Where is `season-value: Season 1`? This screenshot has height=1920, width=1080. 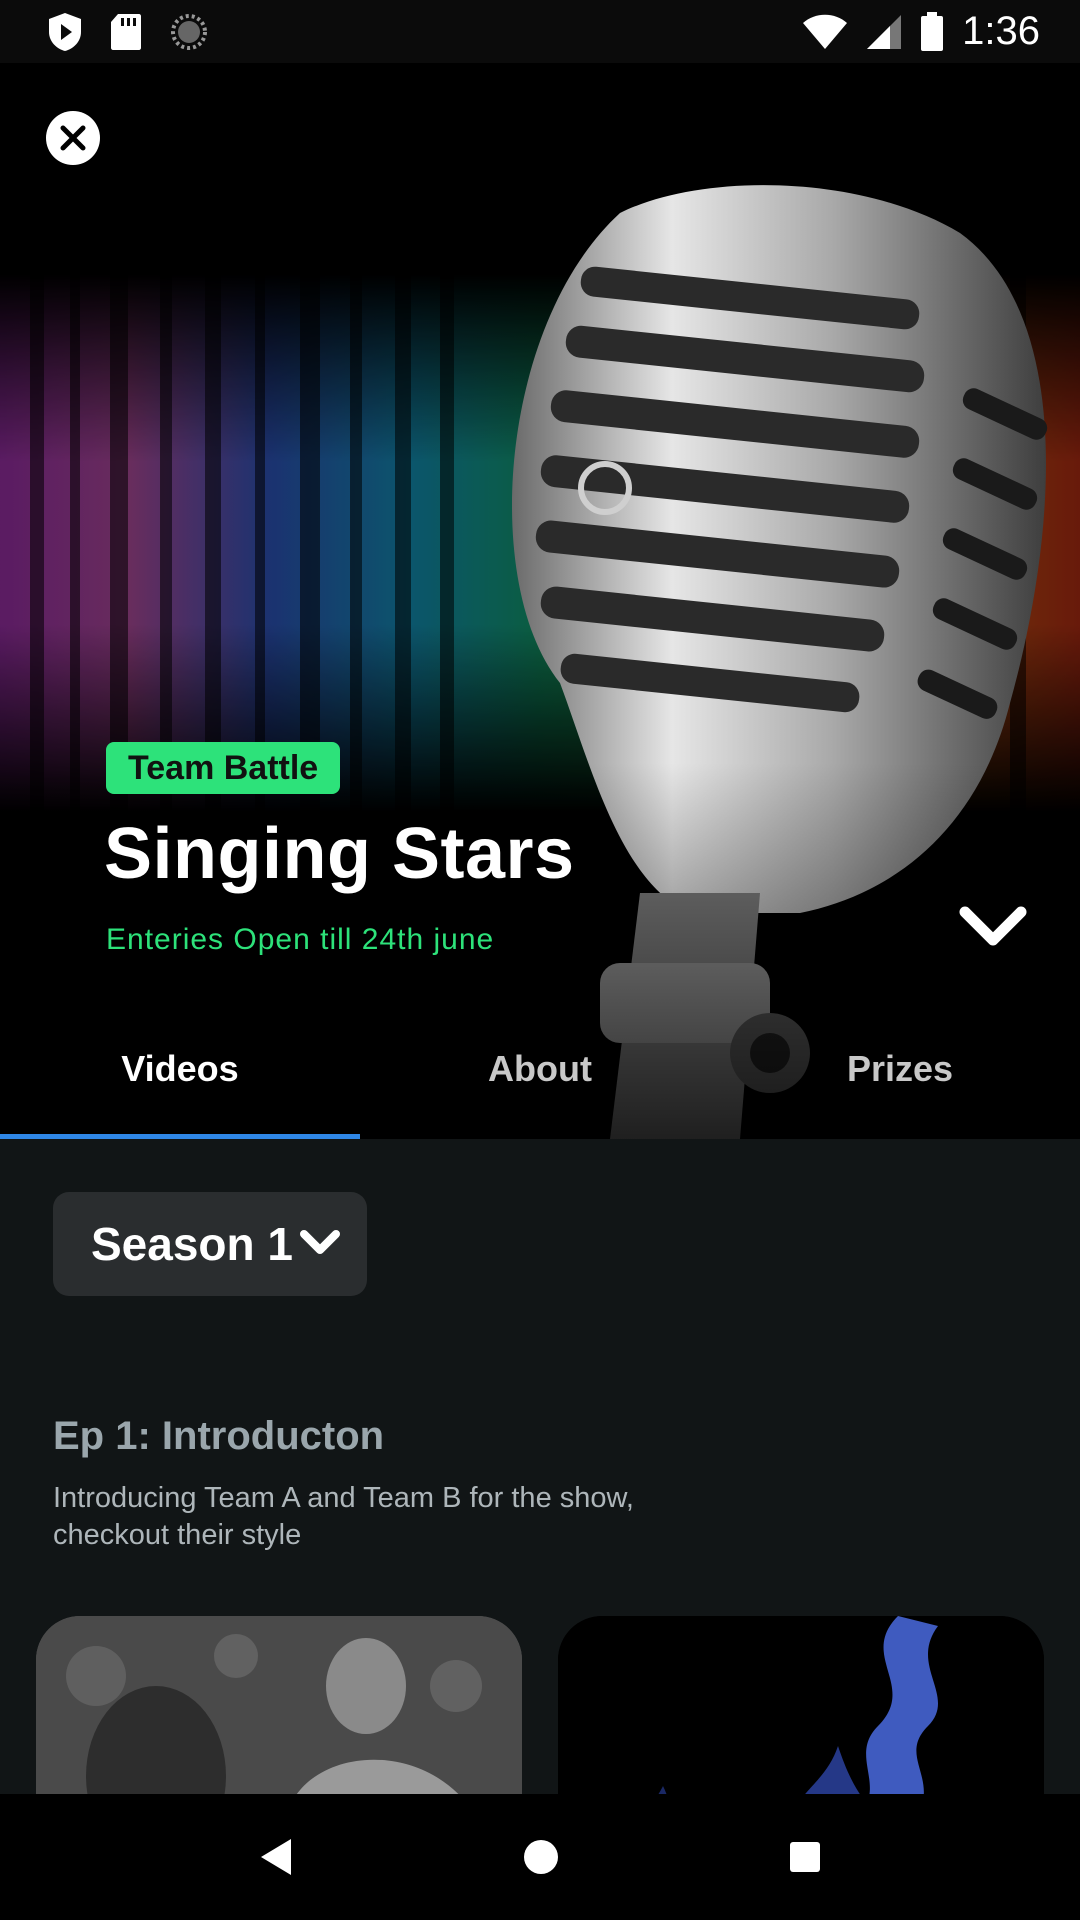 season-value: Season 1 is located at coordinates (192, 1244).